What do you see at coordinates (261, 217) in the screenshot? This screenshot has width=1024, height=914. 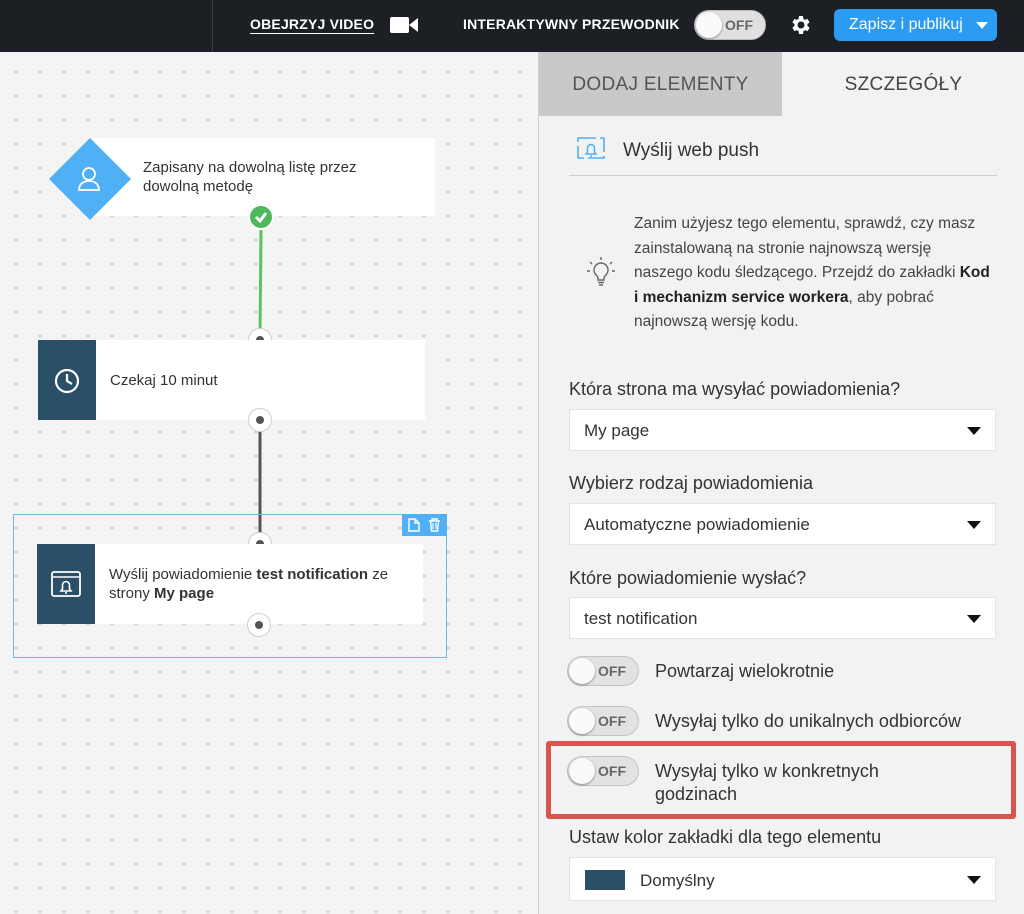 I see `success-check-icon` at bounding box center [261, 217].